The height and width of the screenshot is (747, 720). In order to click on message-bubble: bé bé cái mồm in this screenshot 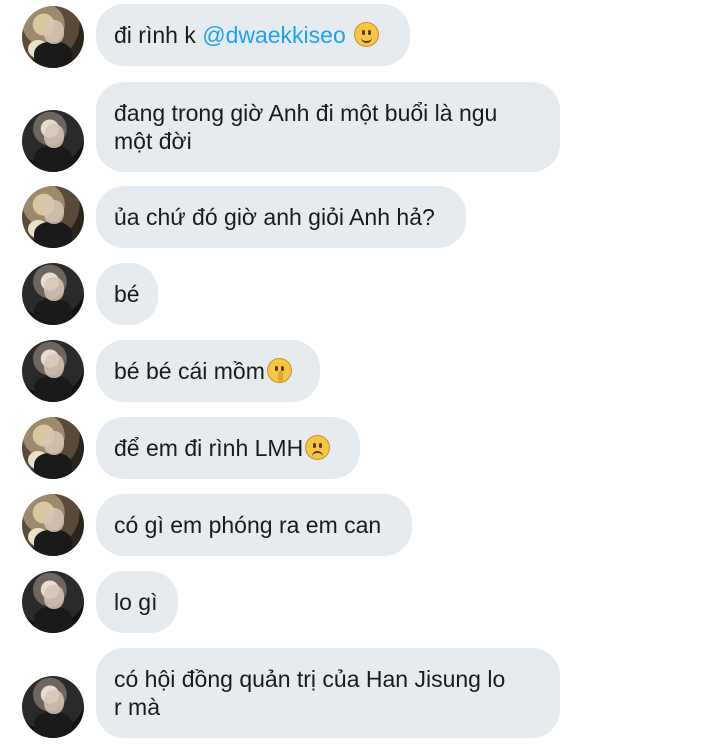, I will do `click(208, 371)`.